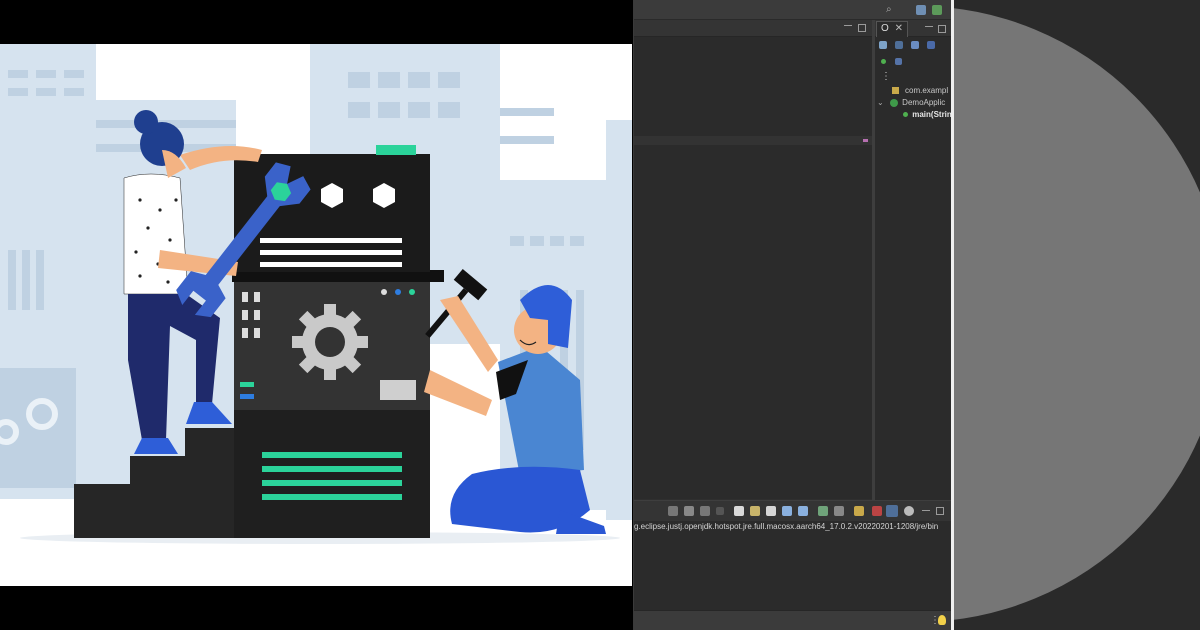 This screenshot has height=630, width=1200. What do you see at coordinates (927, 90) in the screenshot?
I see `package-label: com.exampl` at bounding box center [927, 90].